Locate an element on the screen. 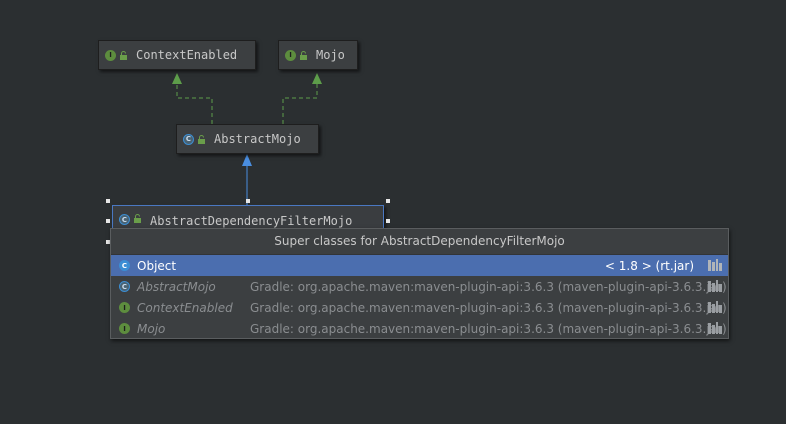 The width and height of the screenshot is (786, 424). implements-edge-context-enabled is located at coordinates (194, 104).